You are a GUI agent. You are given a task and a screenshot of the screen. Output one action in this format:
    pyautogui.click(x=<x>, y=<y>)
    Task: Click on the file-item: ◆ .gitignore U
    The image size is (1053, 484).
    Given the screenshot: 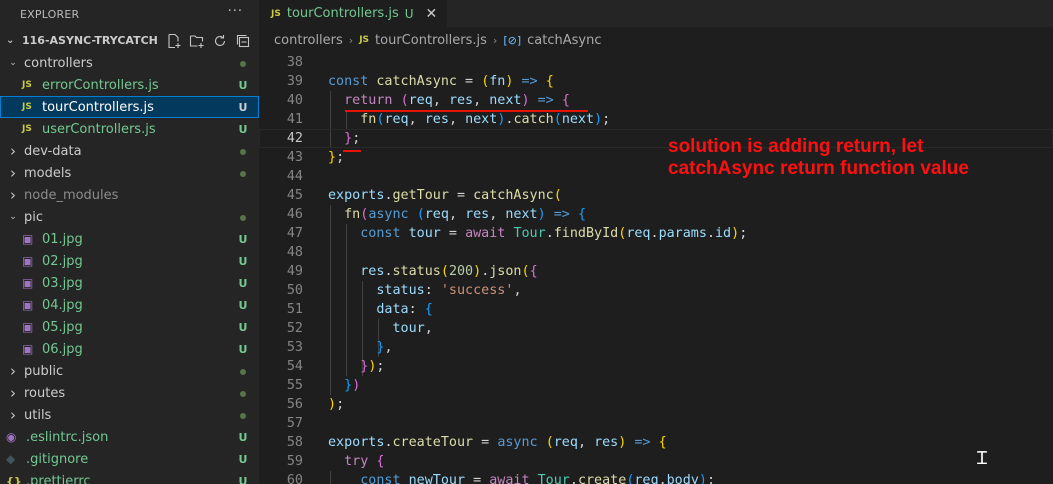 What is the action you would take?
    pyautogui.click(x=129, y=459)
    